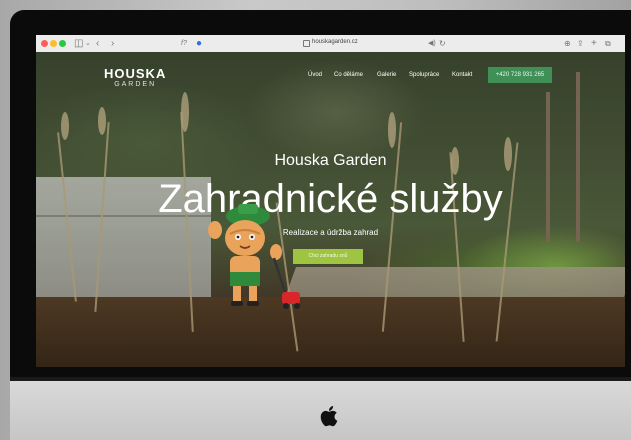 The width and height of the screenshot is (631, 440). I want to click on nav-link-home: Úvod, so click(315, 75).